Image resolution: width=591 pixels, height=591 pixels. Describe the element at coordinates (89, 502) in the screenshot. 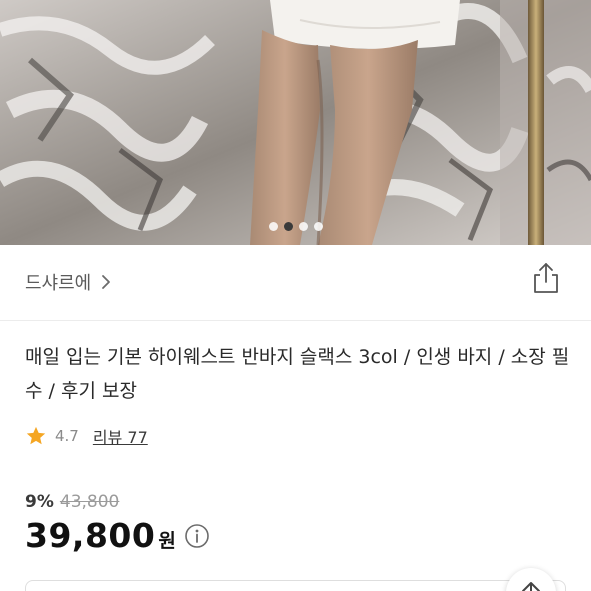

I see `original-price: 43,800` at that location.